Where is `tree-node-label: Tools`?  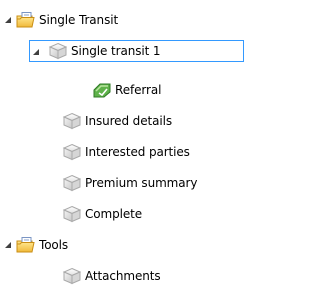
tree-node-label: Tools is located at coordinates (54, 245).